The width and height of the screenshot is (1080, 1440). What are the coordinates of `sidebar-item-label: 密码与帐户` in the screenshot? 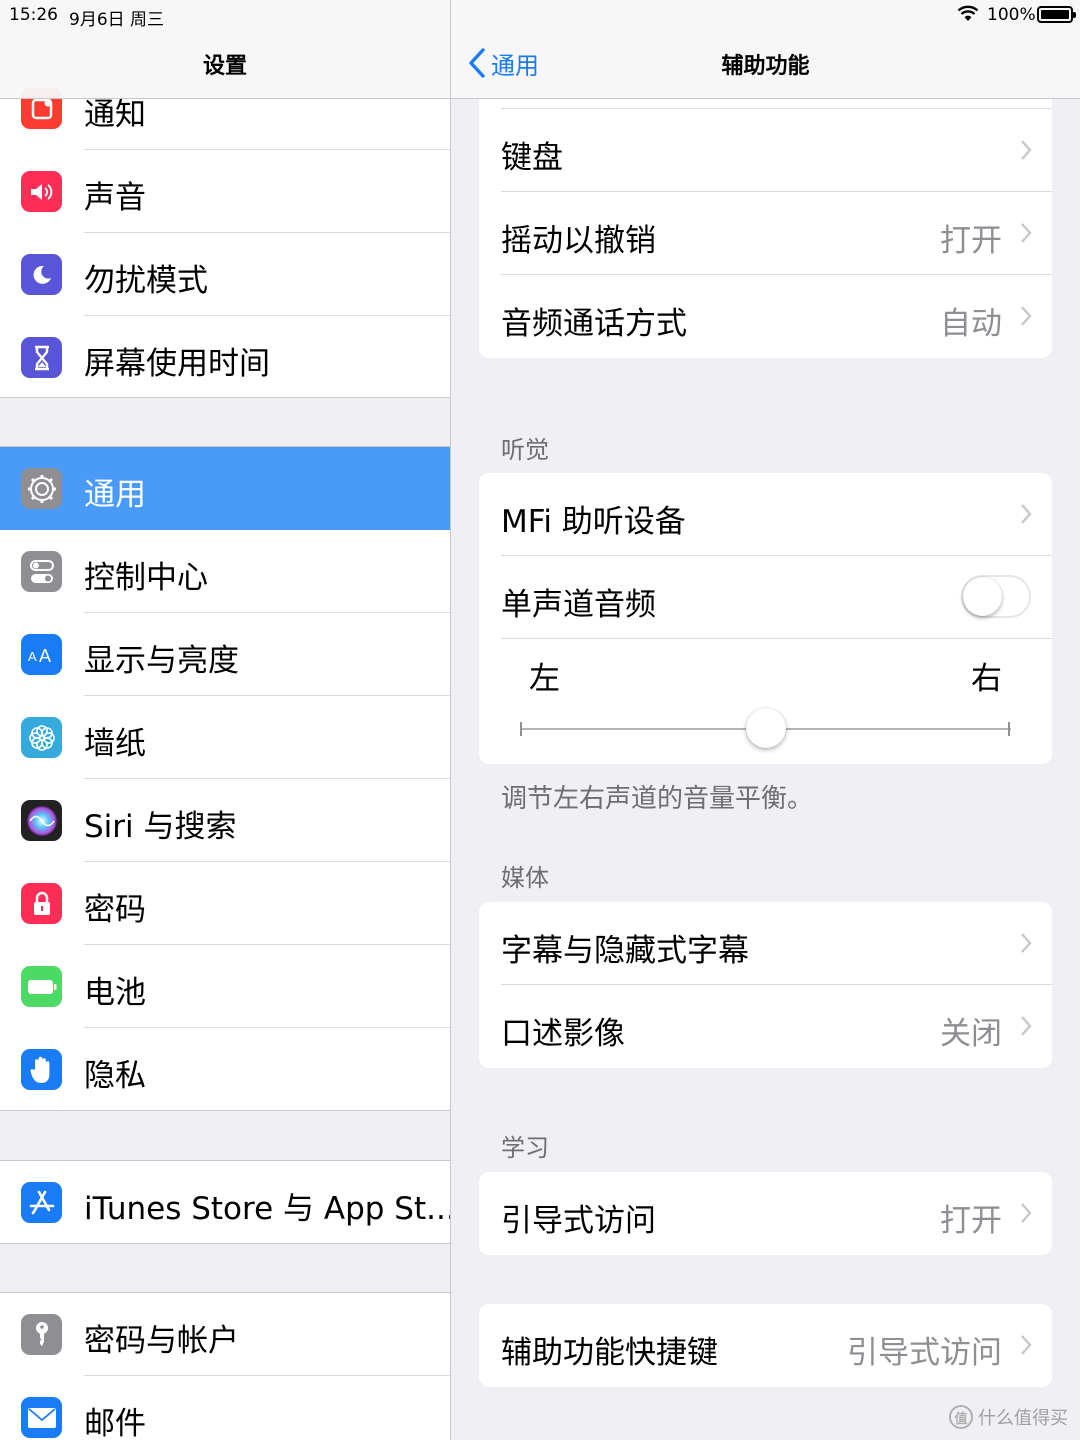 It's located at (161, 1341).